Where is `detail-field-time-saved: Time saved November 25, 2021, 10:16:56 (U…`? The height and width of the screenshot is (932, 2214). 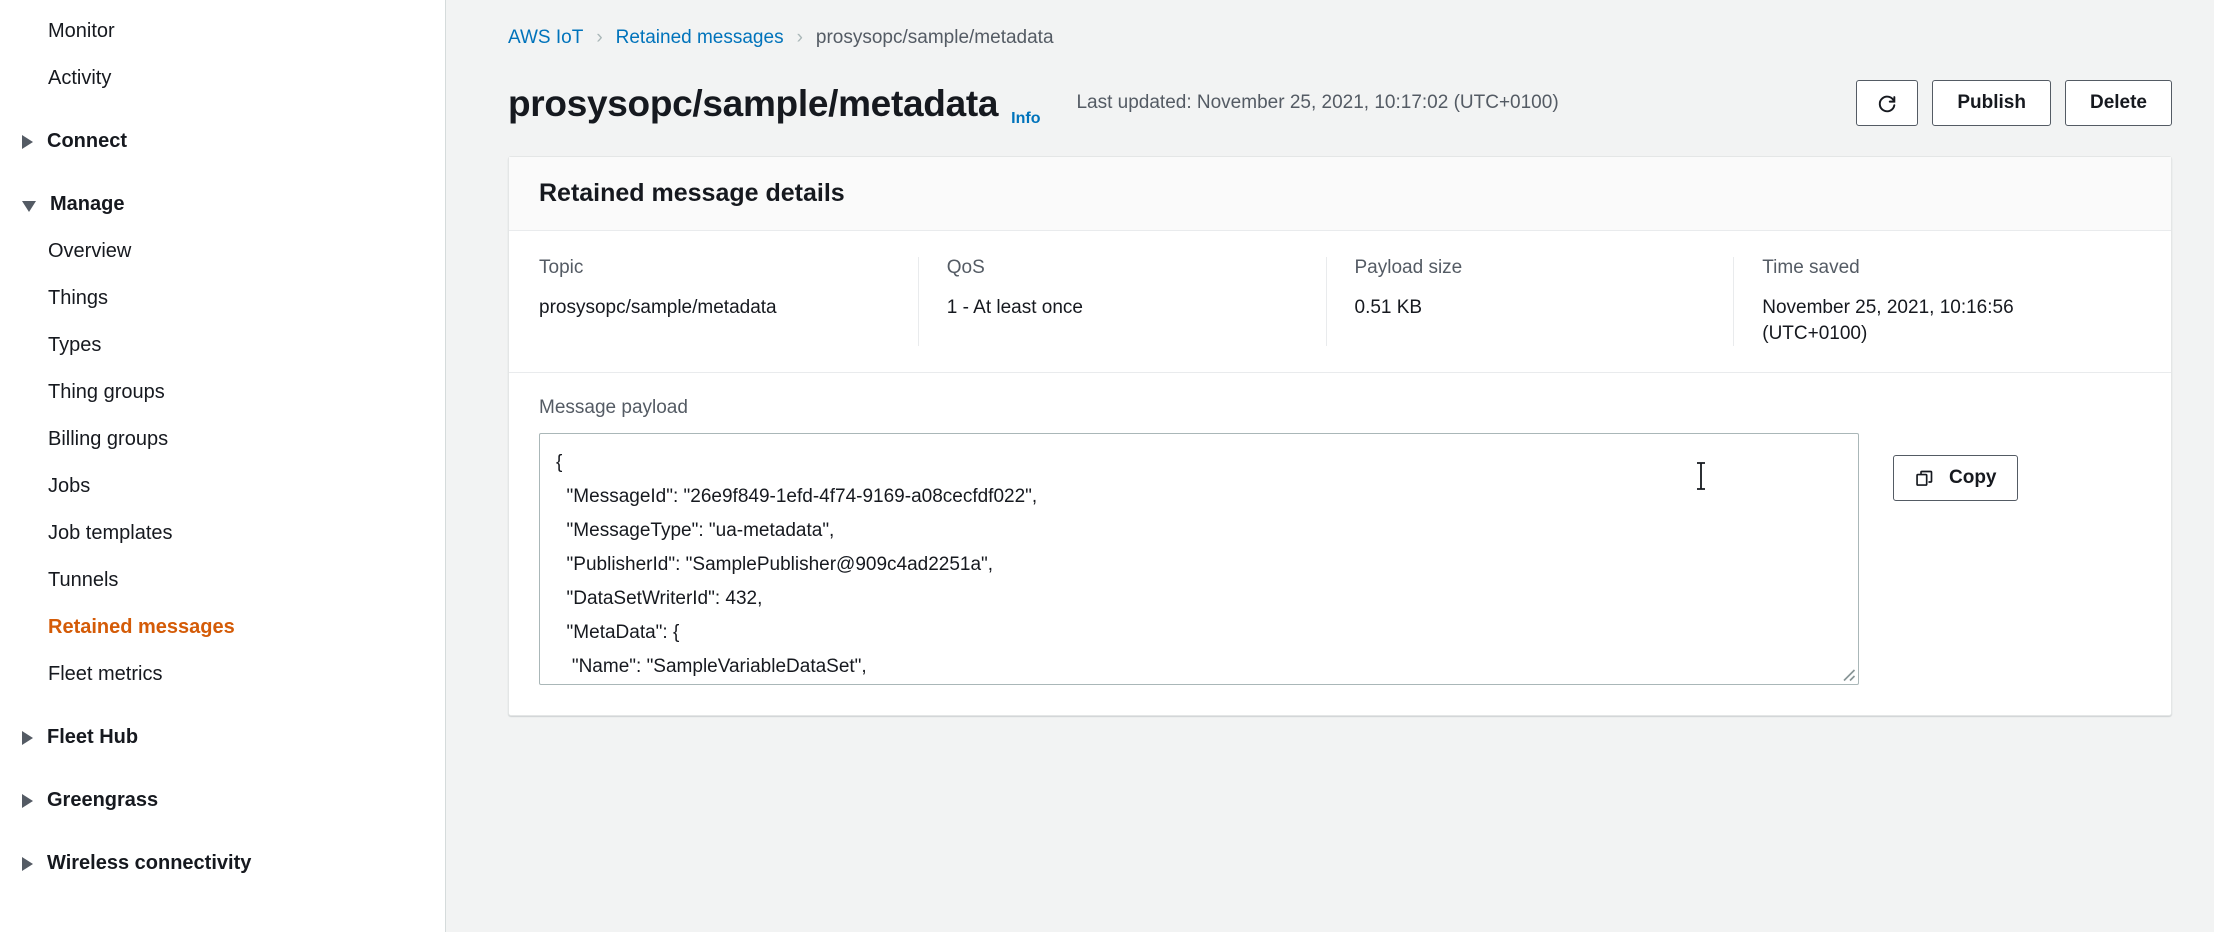 detail-field-time-saved: Time saved November 25, 2021, 10:16:56 (U… is located at coordinates (1937, 302).